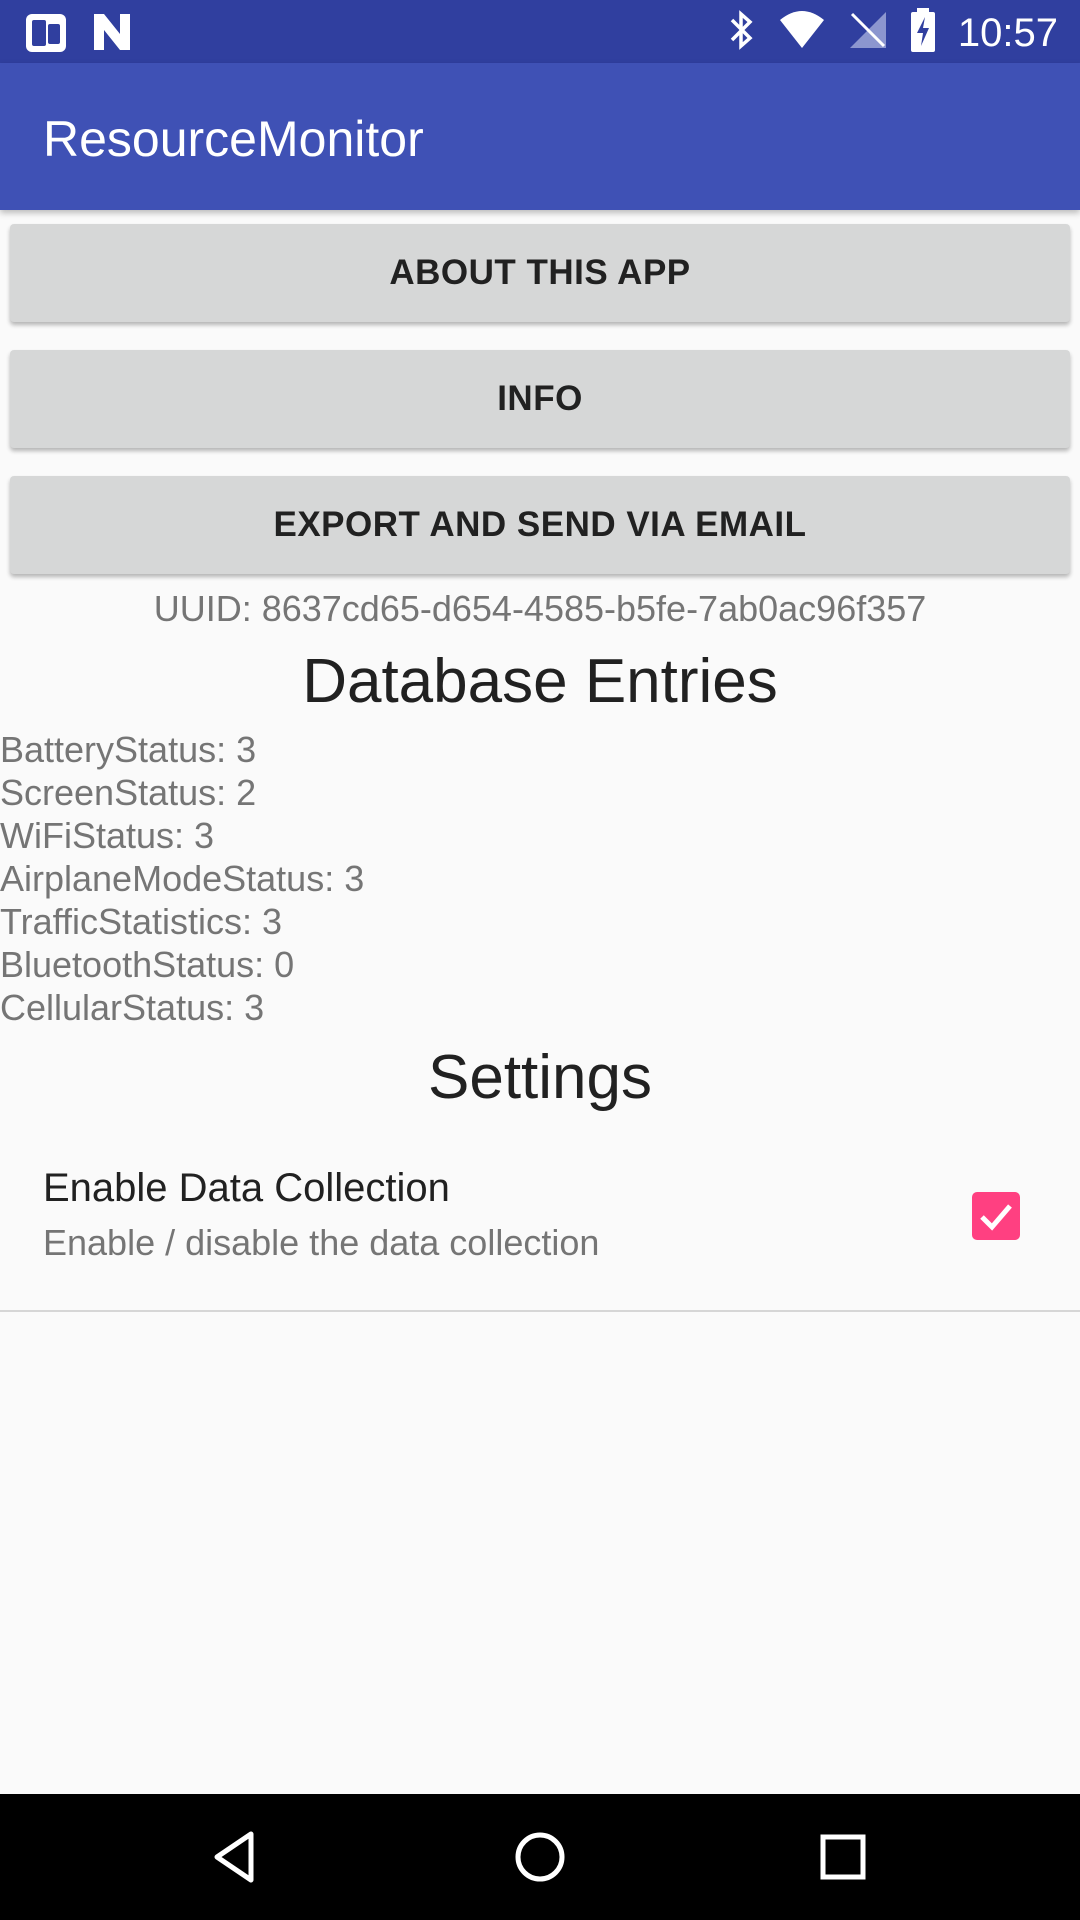 The height and width of the screenshot is (1920, 1080). I want to click on entry-traffic-statistics: TrafficStatistics: 3, so click(141, 921).